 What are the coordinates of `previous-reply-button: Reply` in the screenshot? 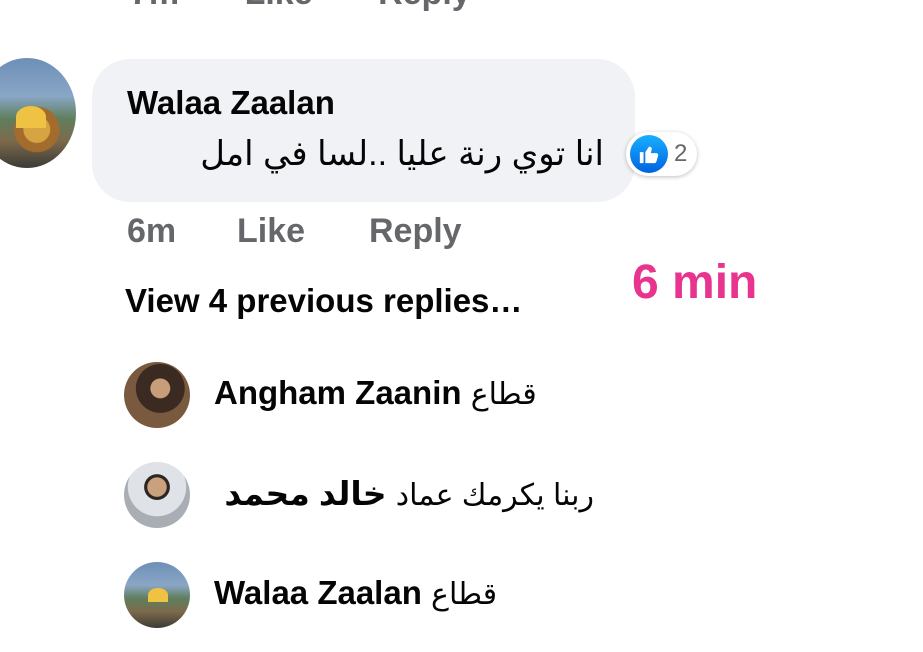 It's located at (424, 6).